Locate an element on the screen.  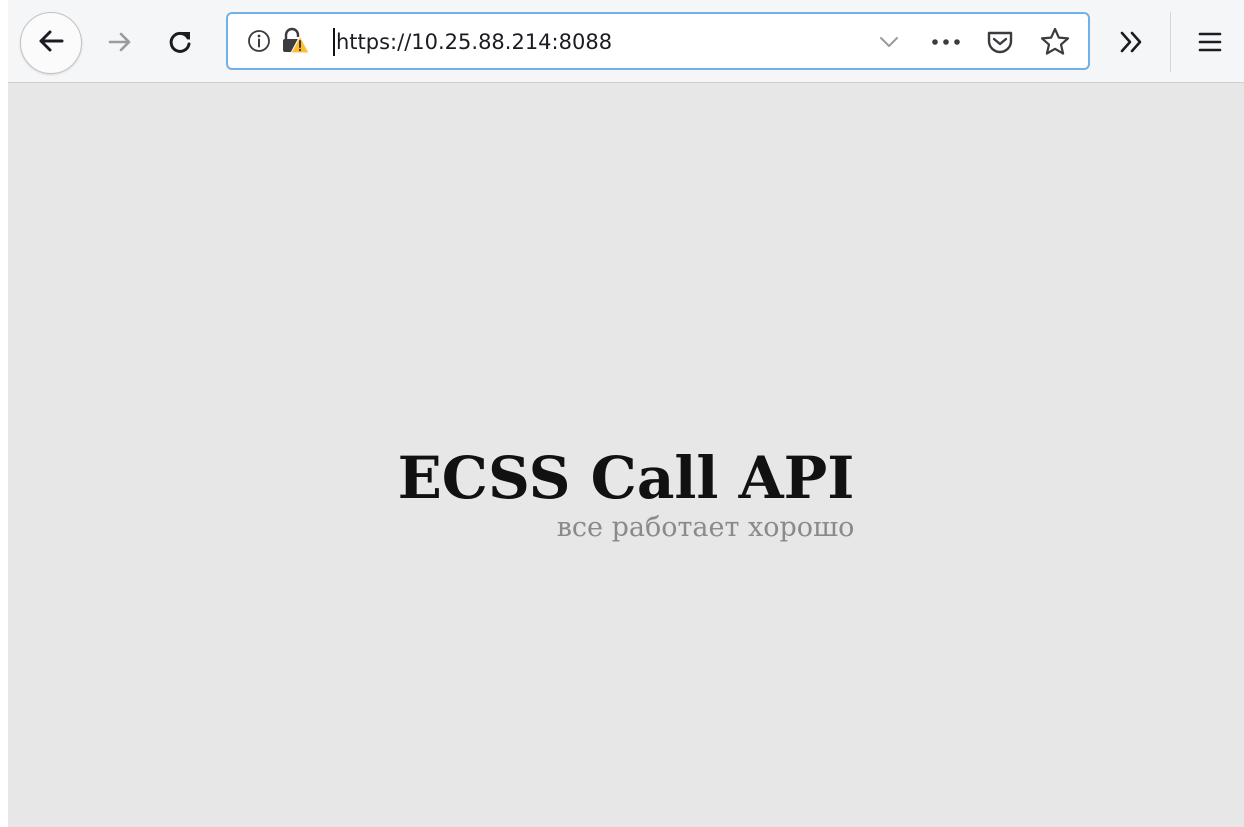
forward-arrow-icon is located at coordinates (120, 44).